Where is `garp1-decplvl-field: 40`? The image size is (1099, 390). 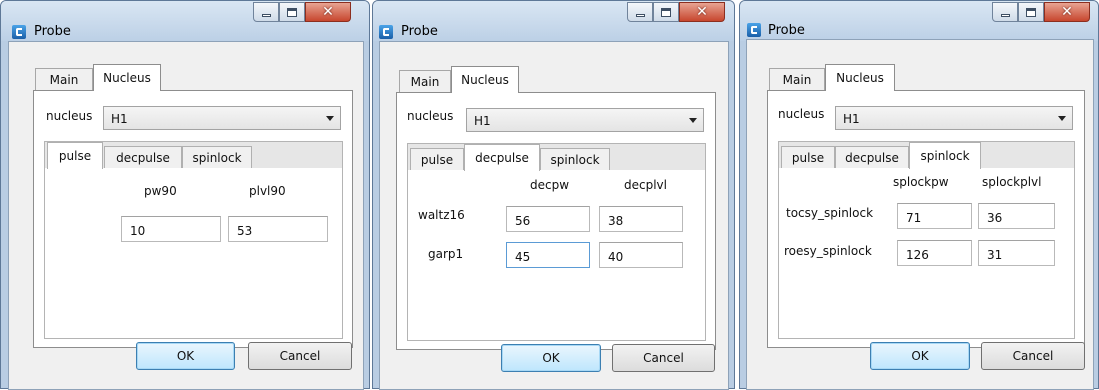 garp1-decplvl-field: 40 is located at coordinates (641, 255).